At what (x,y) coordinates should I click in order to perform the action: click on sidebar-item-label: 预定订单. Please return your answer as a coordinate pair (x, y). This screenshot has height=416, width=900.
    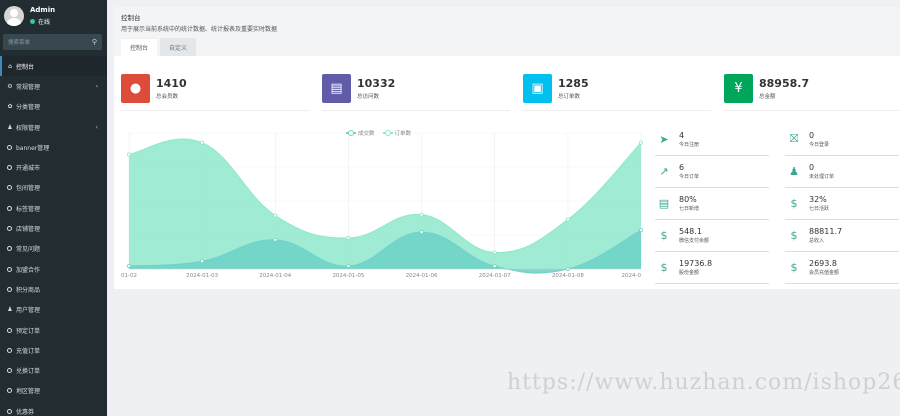
    Looking at the image, I should click on (28, 331).